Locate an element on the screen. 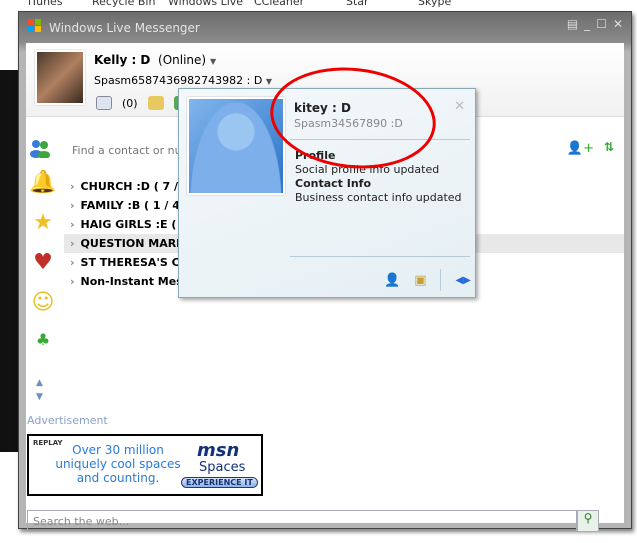 The image size is (637, 543). scroll-down-icon: ▼ is located at coordinates (39, 397).